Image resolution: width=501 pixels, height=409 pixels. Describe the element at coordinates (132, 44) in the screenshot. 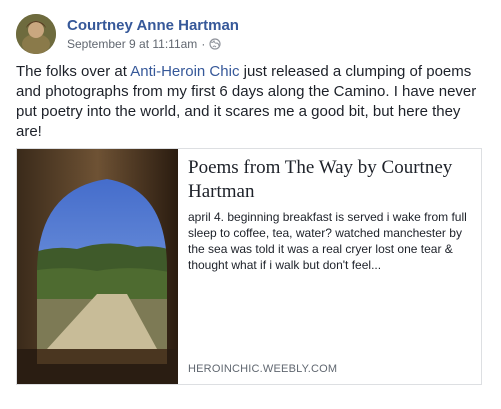

I see `post-timestamp: September 9 at 11:11am` at that location.